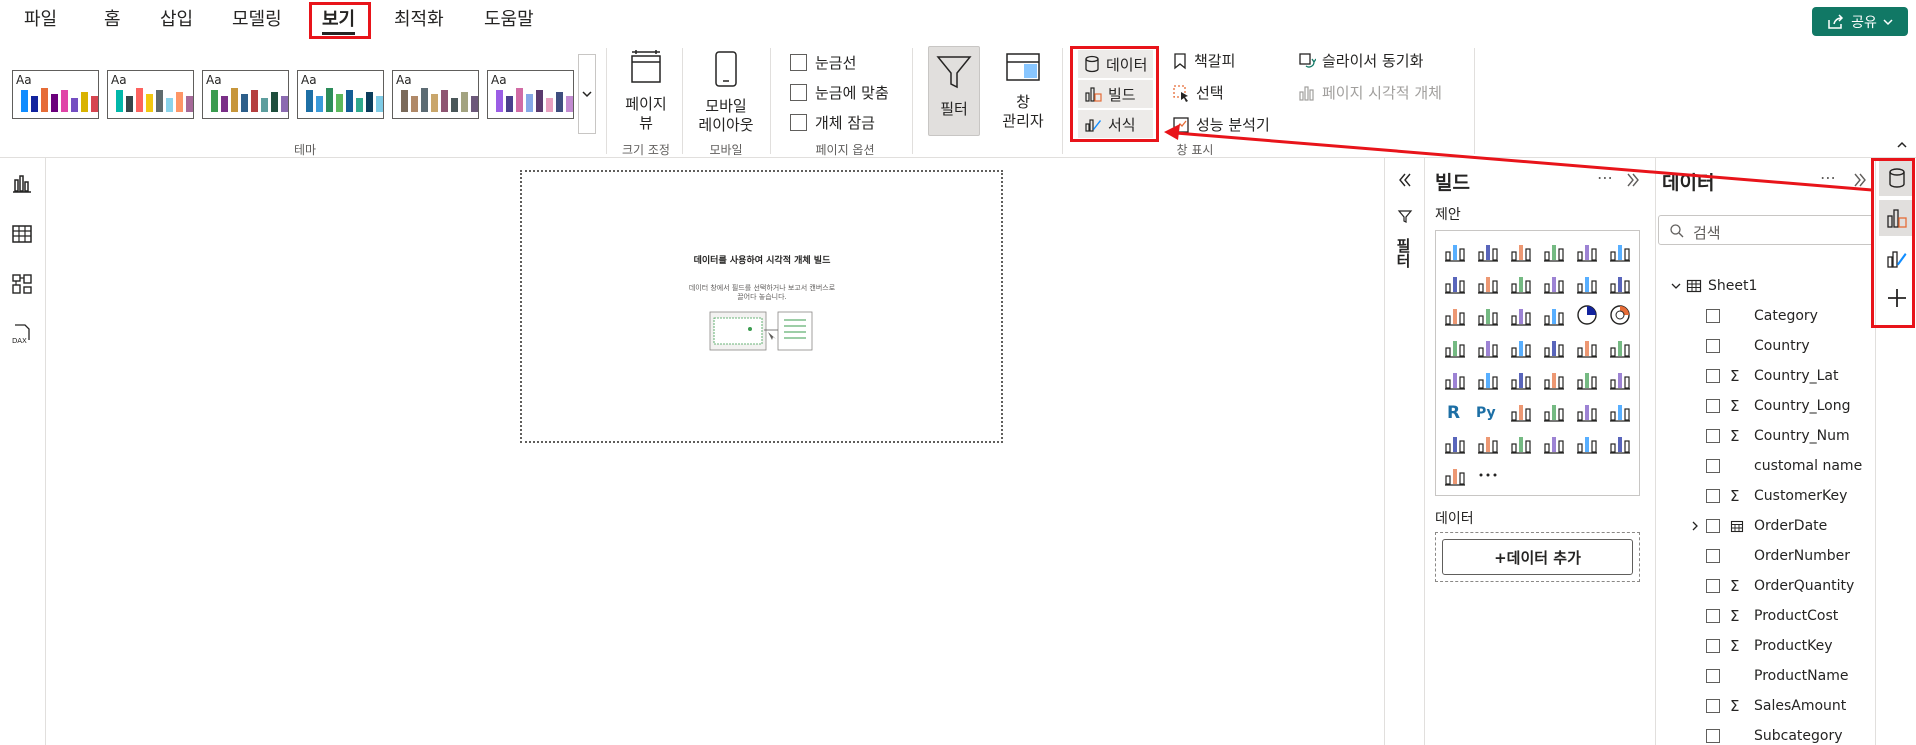 The image size is (1916, 745). I want to click on theme-more-button, so click(587, 94).